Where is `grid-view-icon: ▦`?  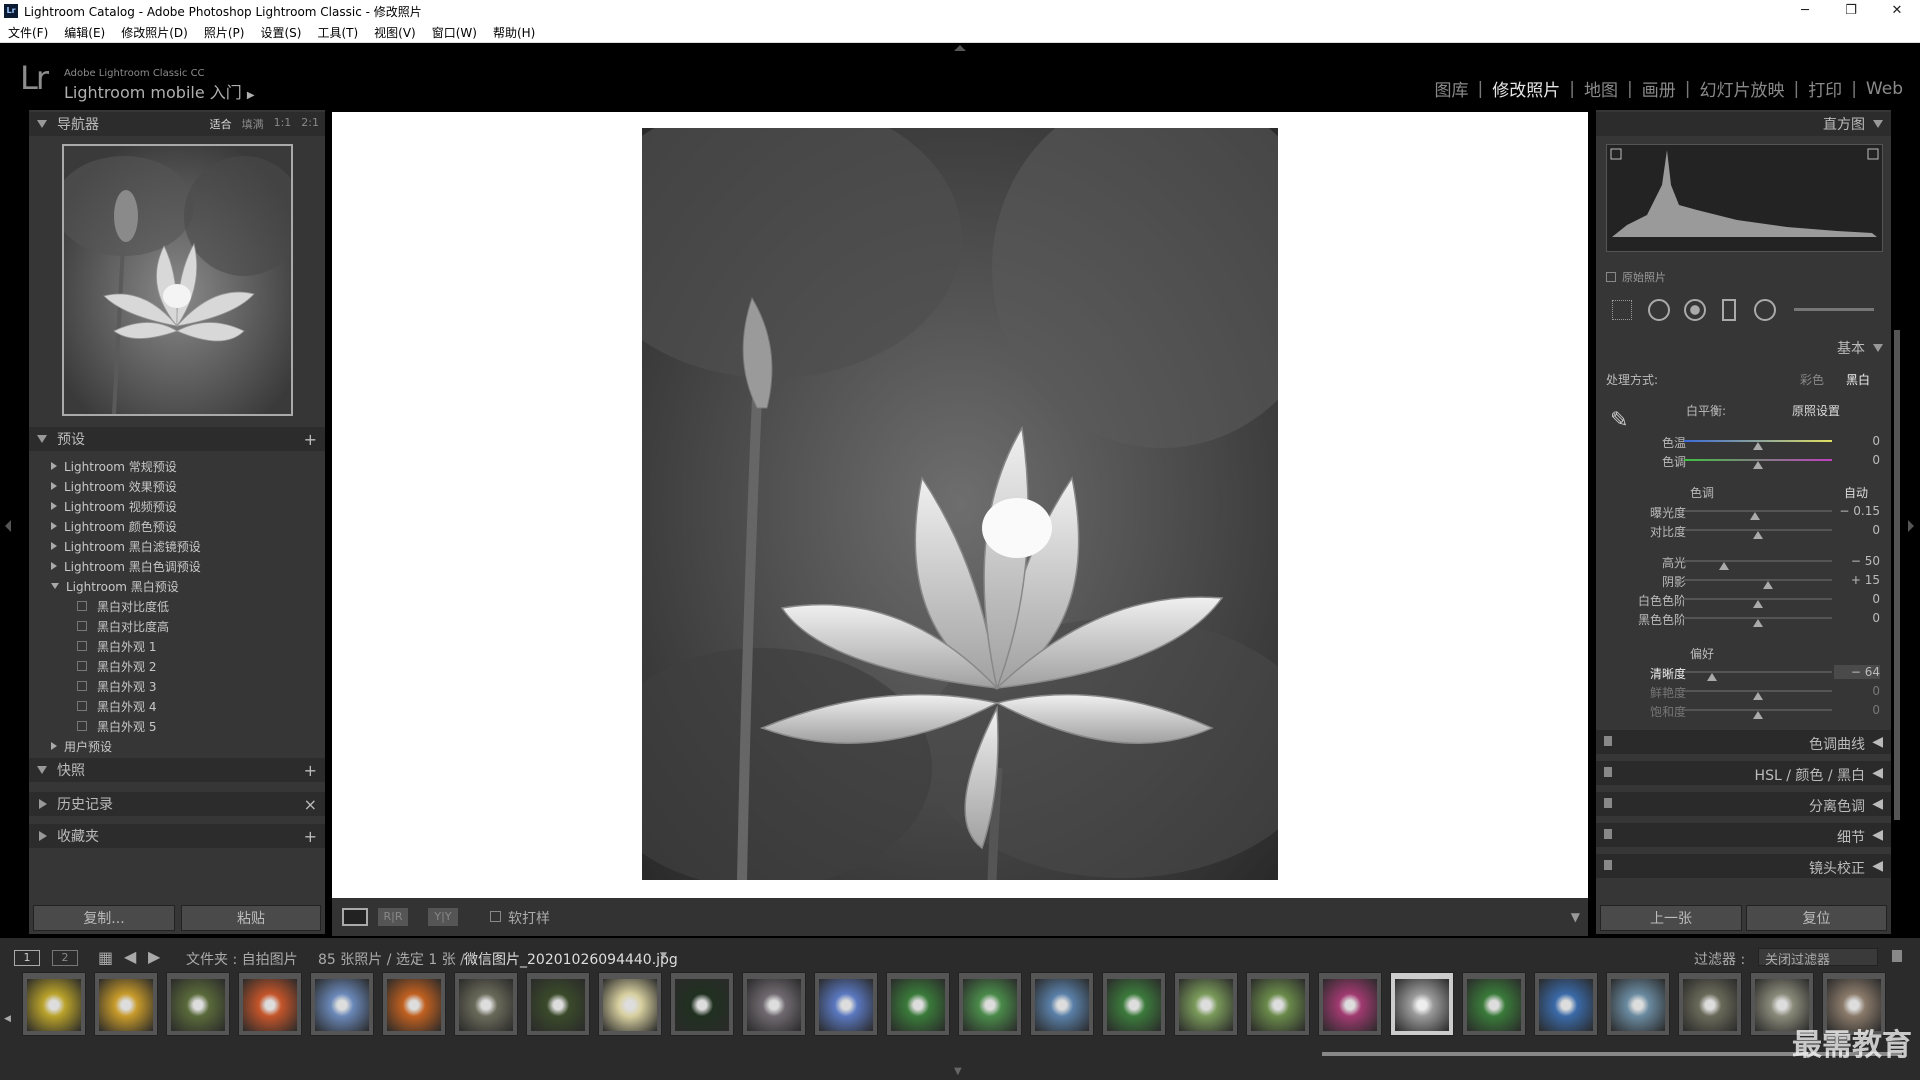 grid-view-icon: ▦ is located at coordinates (105, 957).